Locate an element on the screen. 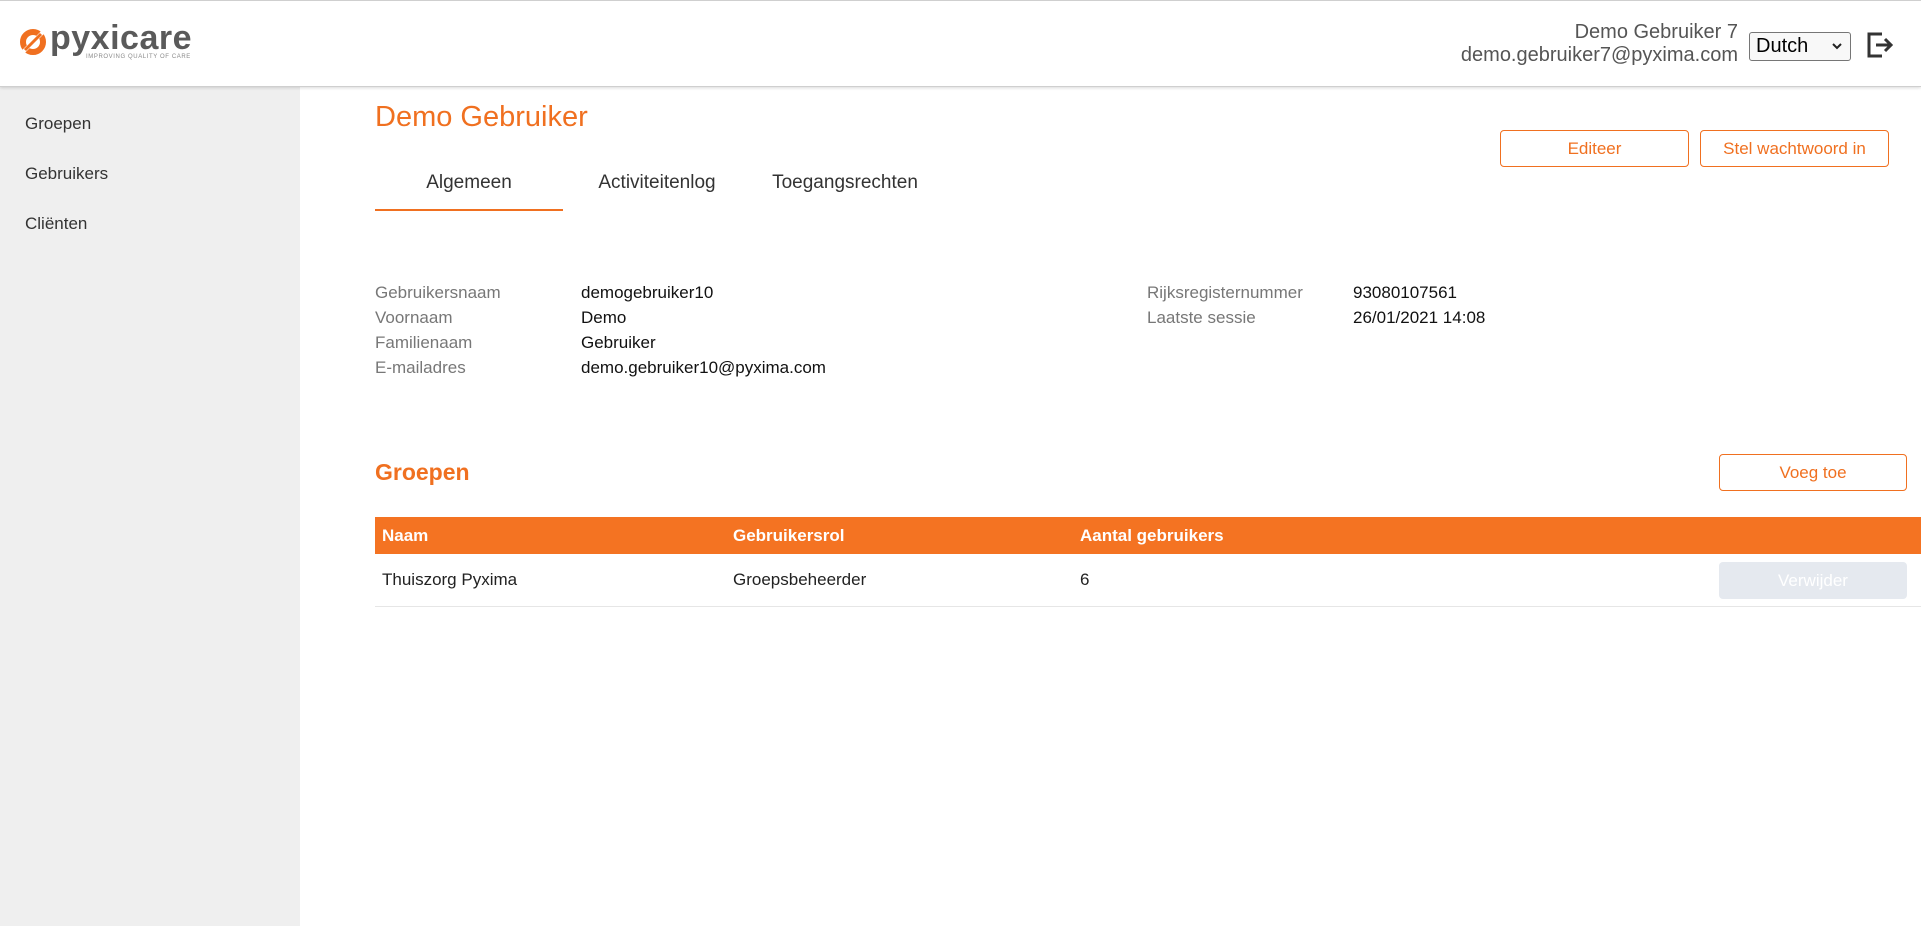 This screenshot has width=1921, height=926. info-row-lastname: Familienaam Gebruiker is located at coordinates (600, 342).